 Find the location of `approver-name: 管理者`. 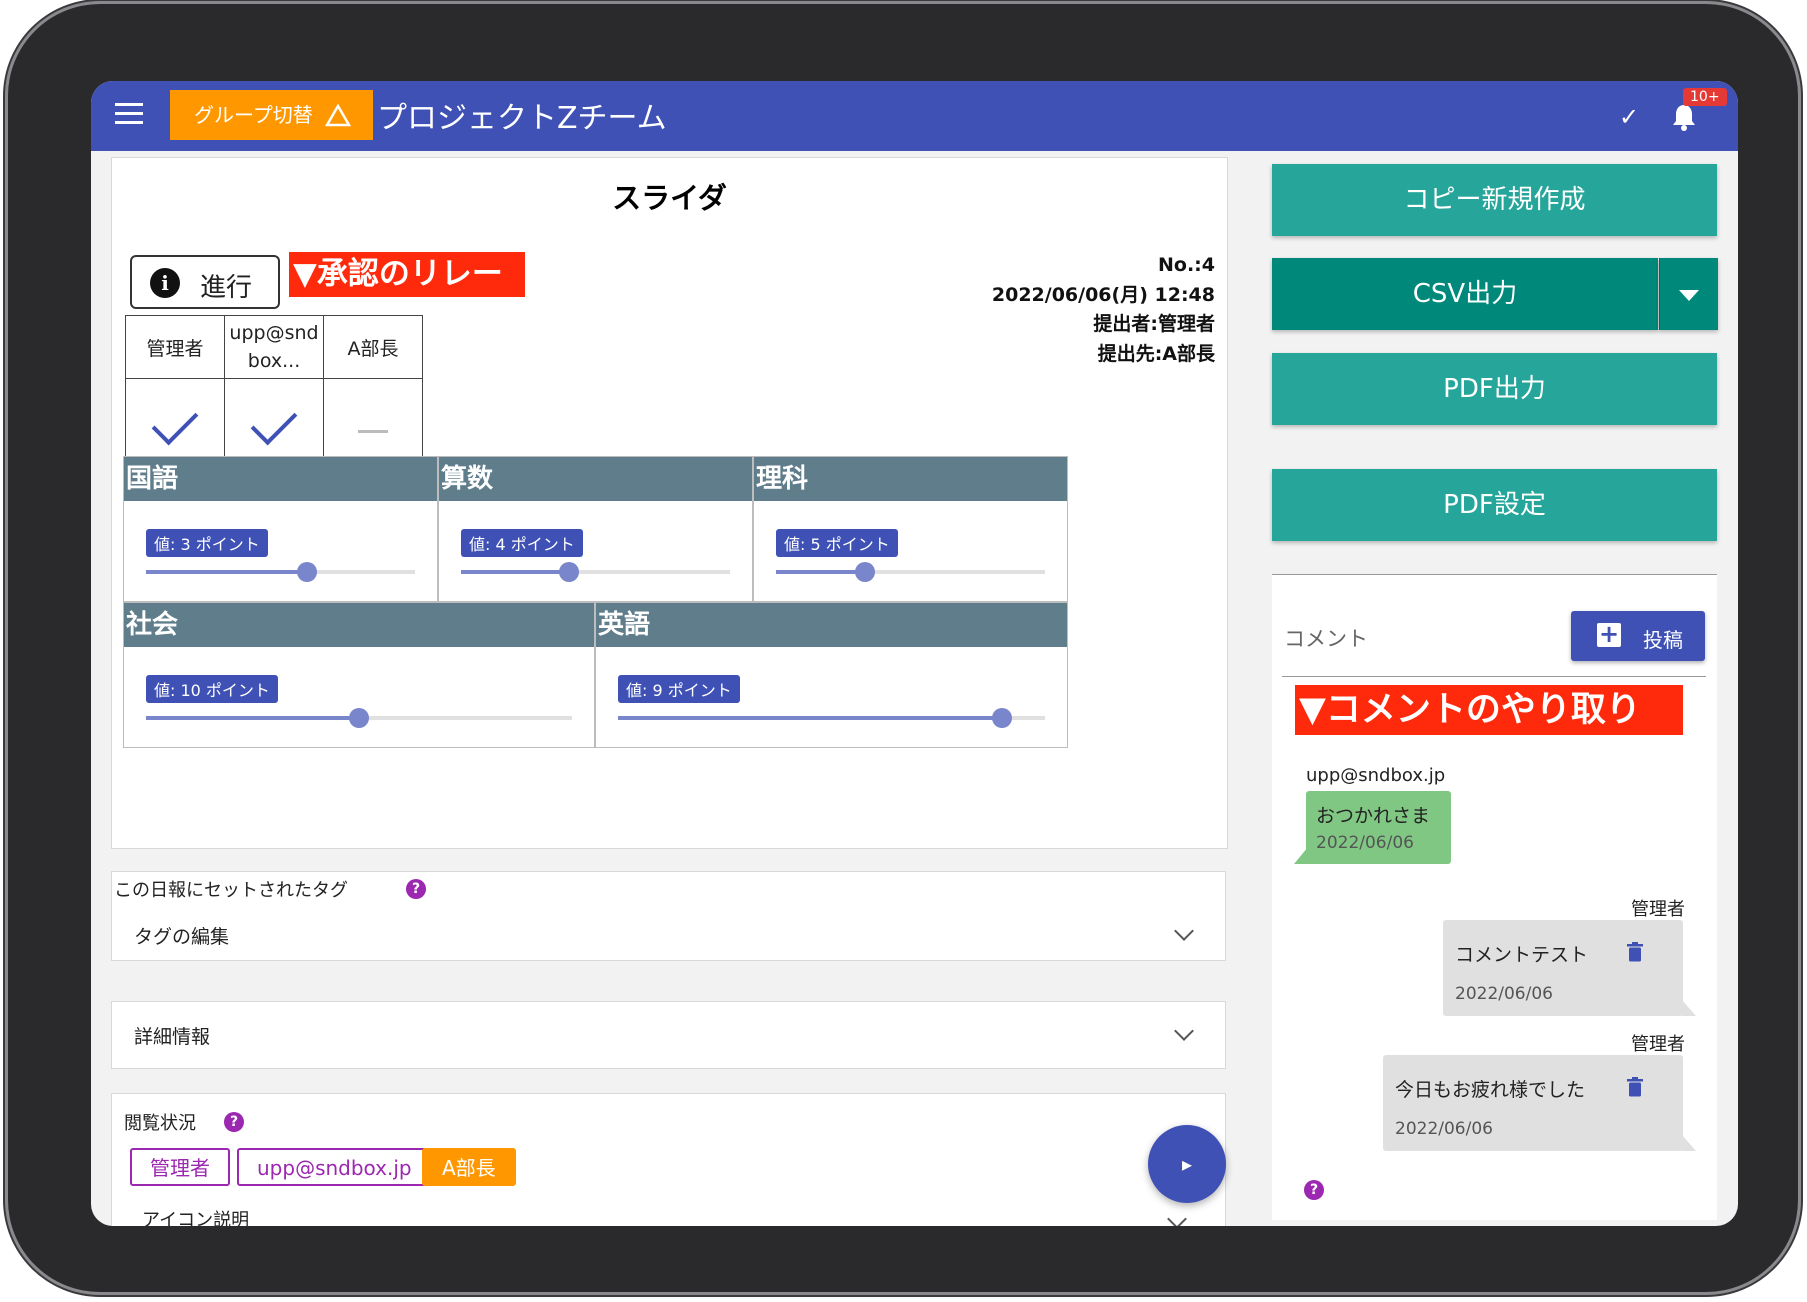

approver-name: 管理者 is located at coordinates (175, 347).